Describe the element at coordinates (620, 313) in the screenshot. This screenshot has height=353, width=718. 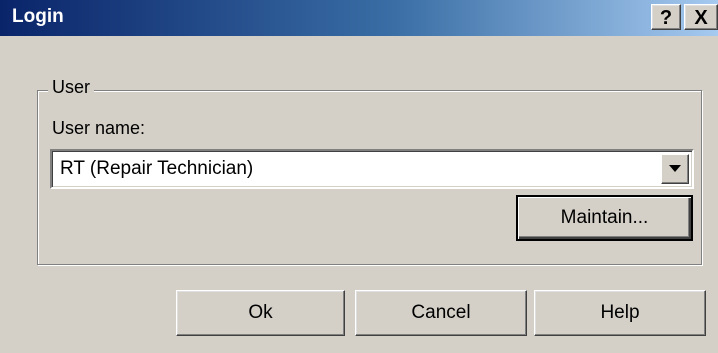
I see `help-button: Help` at that location.